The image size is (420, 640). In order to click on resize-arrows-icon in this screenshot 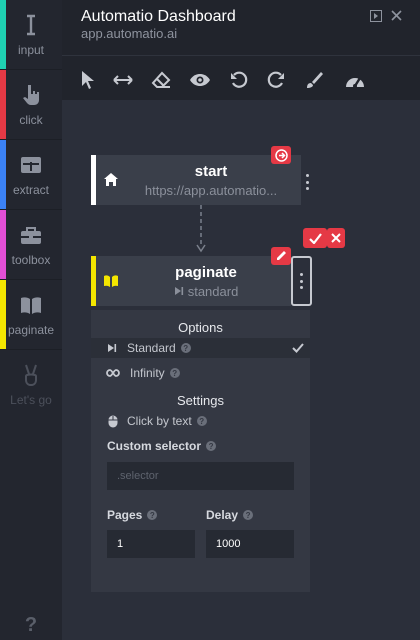, I will do `click(123, 80)`.